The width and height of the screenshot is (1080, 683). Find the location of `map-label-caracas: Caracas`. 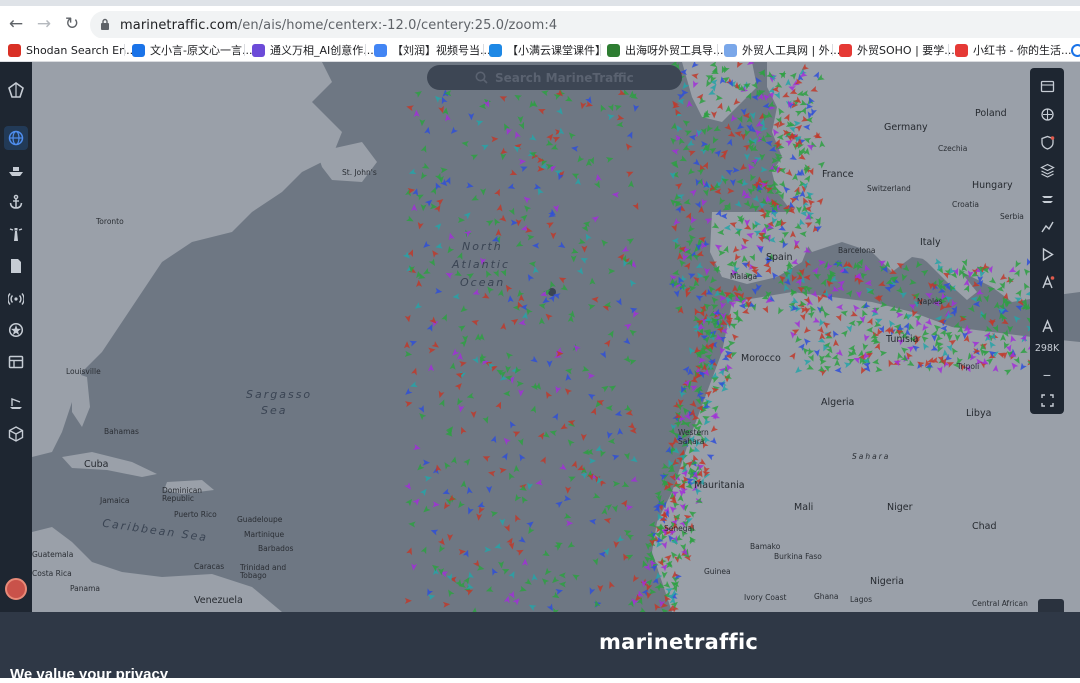

map-label-caracas: Caracas is located at coordinates (209, 566).